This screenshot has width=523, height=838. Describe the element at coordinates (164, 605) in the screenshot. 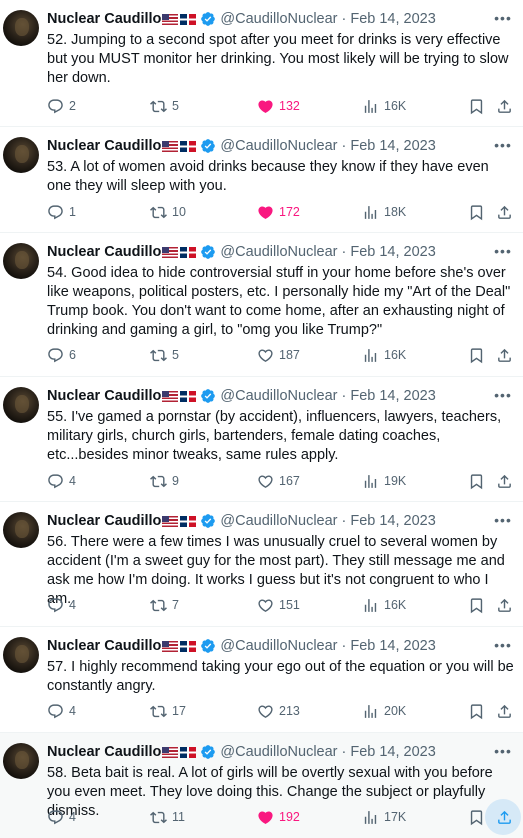

I see `retweet-button: 7` at that location.